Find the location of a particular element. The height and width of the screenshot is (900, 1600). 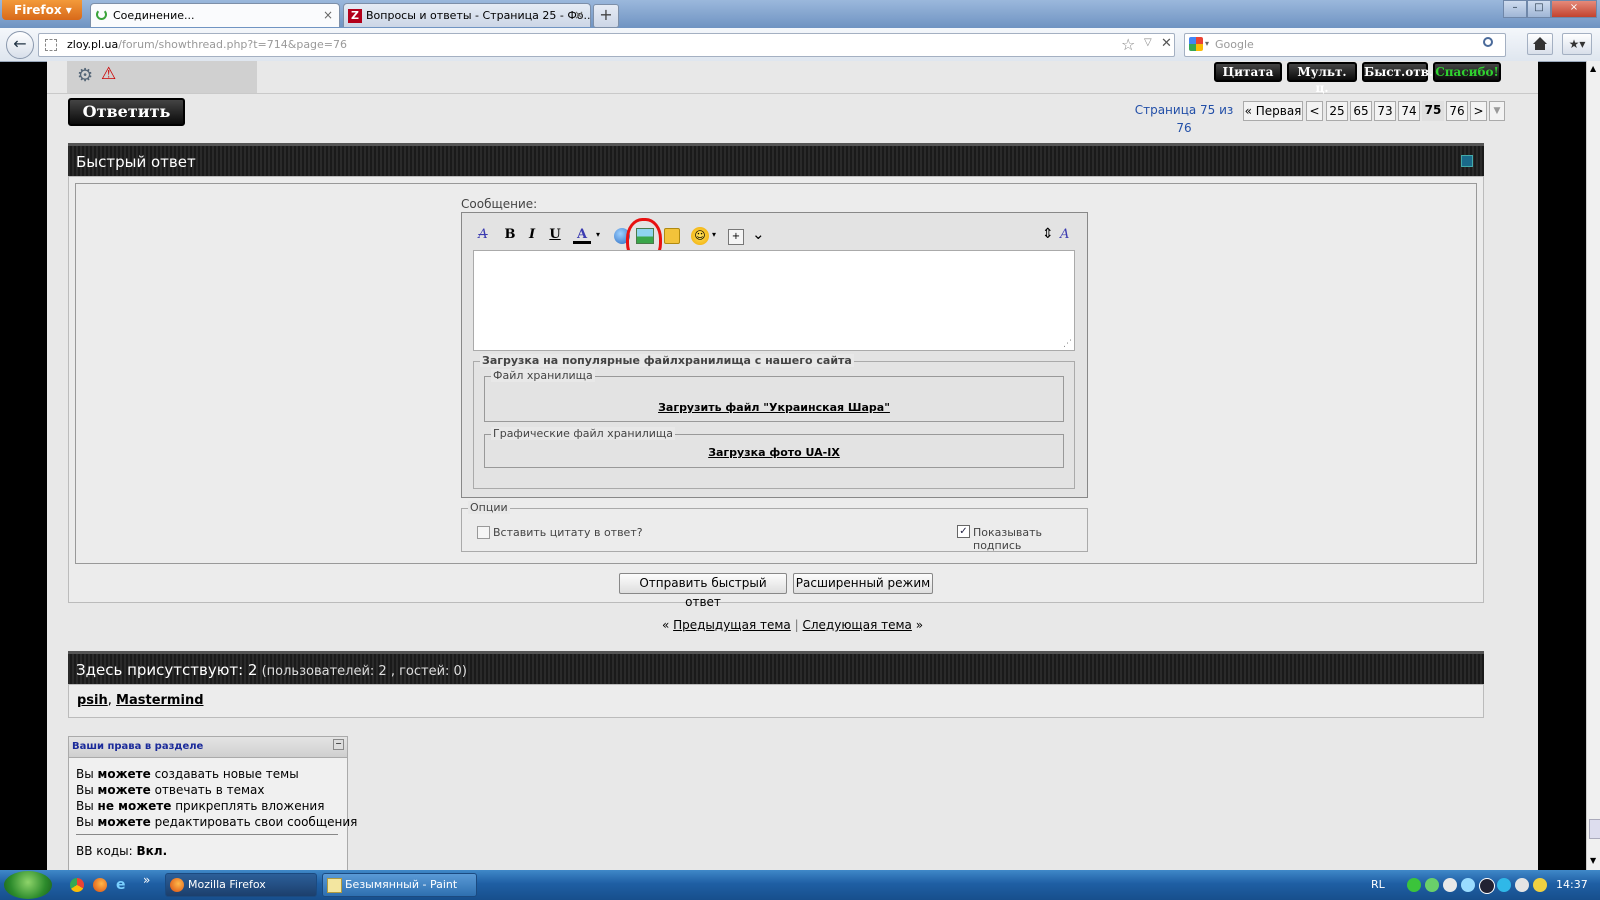

tray-skype-icon is located at coordinates (1504, 885).